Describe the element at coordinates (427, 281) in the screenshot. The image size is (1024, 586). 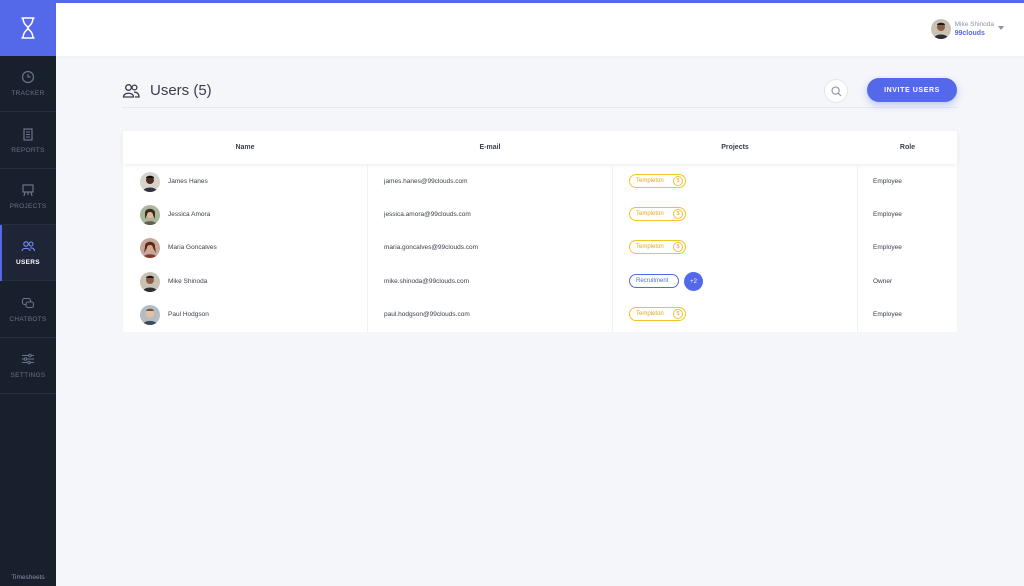
I see `user-email: mike.shinoda@99clouds.com` at that location.